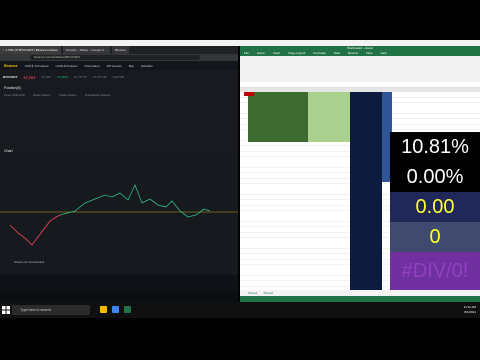  I want to click on nav-information: Information, so click(91, 66).